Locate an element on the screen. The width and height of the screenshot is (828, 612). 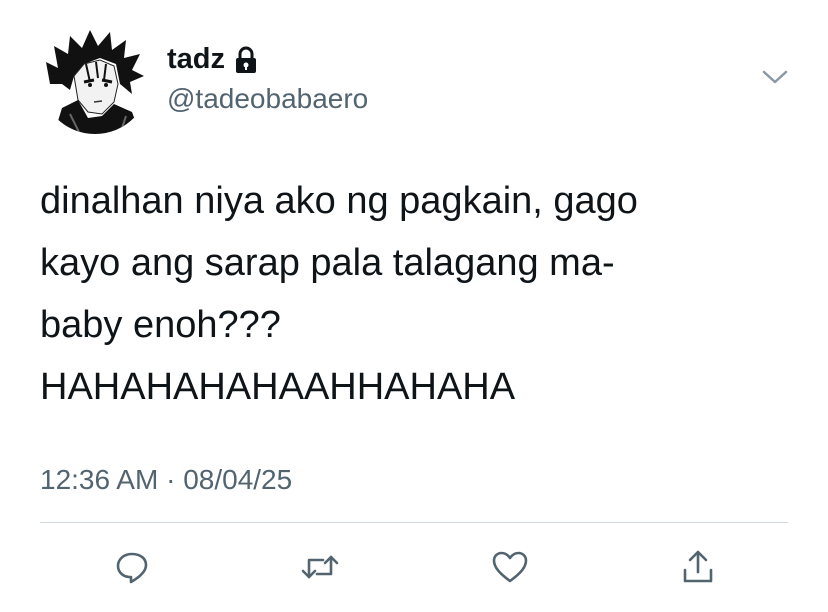
retweet-icon is located at coordinates (320, 567).